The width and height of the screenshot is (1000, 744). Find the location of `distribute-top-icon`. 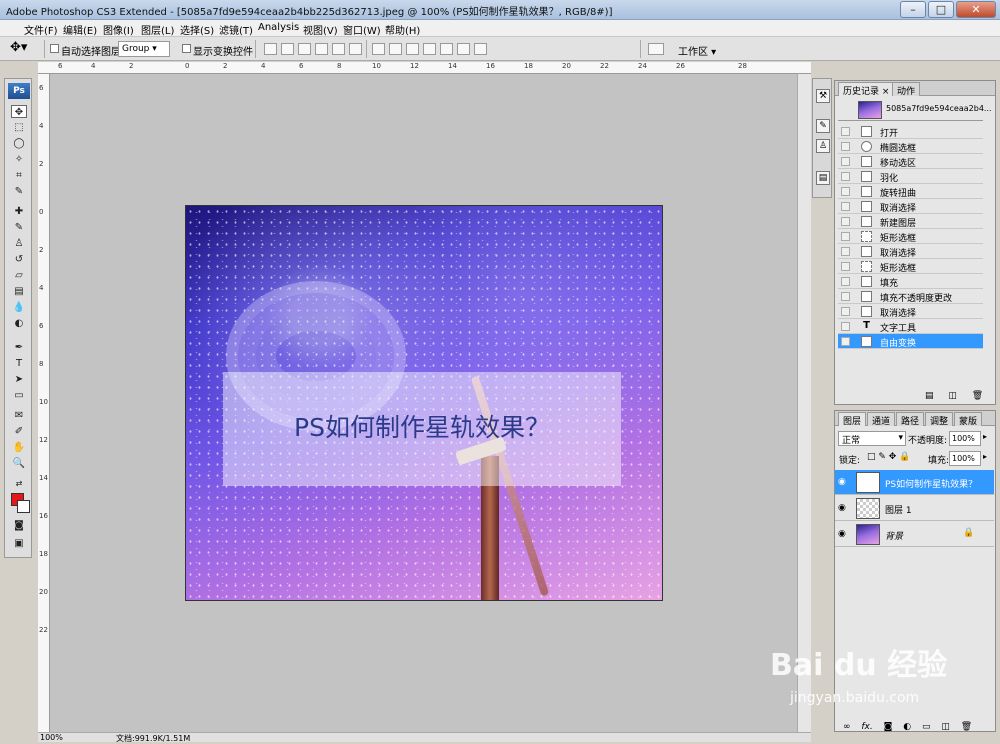

distribute-top-icon is located at coordinates (378, 49).